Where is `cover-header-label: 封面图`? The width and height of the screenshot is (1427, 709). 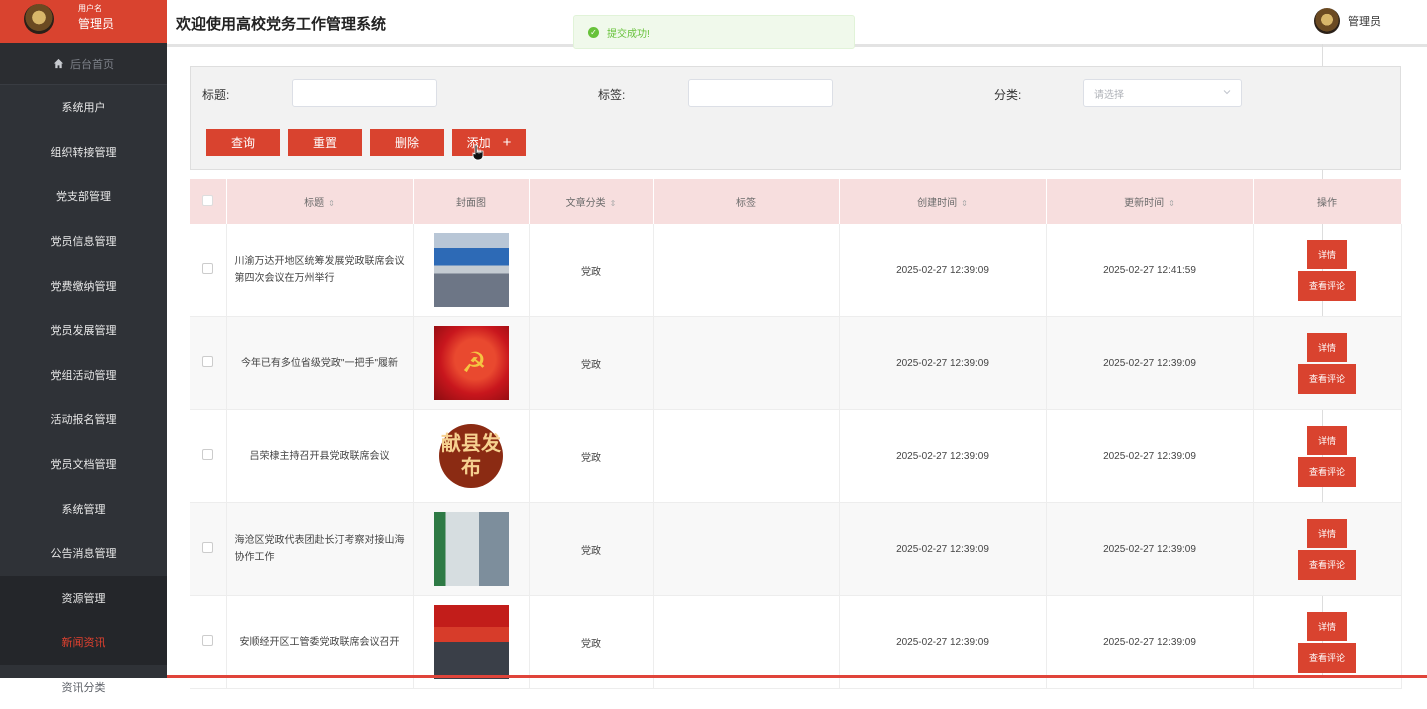 cover-header-label: 封面图 is located at coordinates (471, 203).